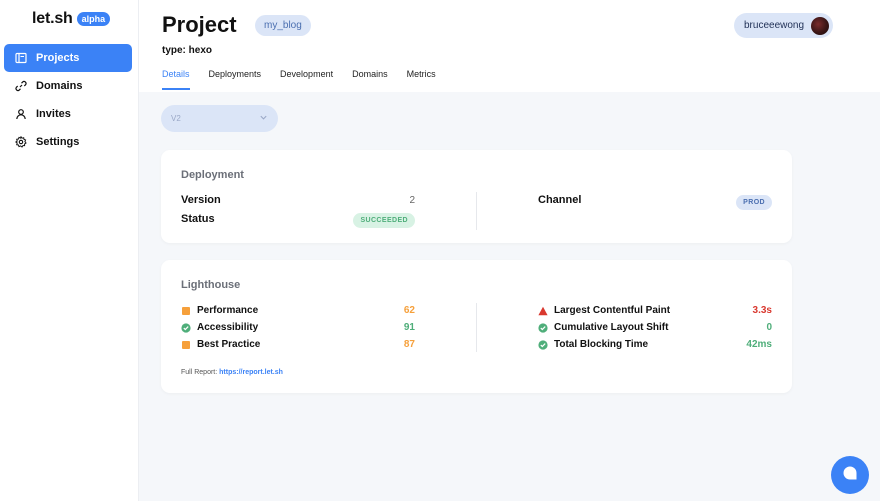  What do you see at coordinates (198, 219) in the screenshot?
I see `status-label: Status` at bounding box center [198, 219].